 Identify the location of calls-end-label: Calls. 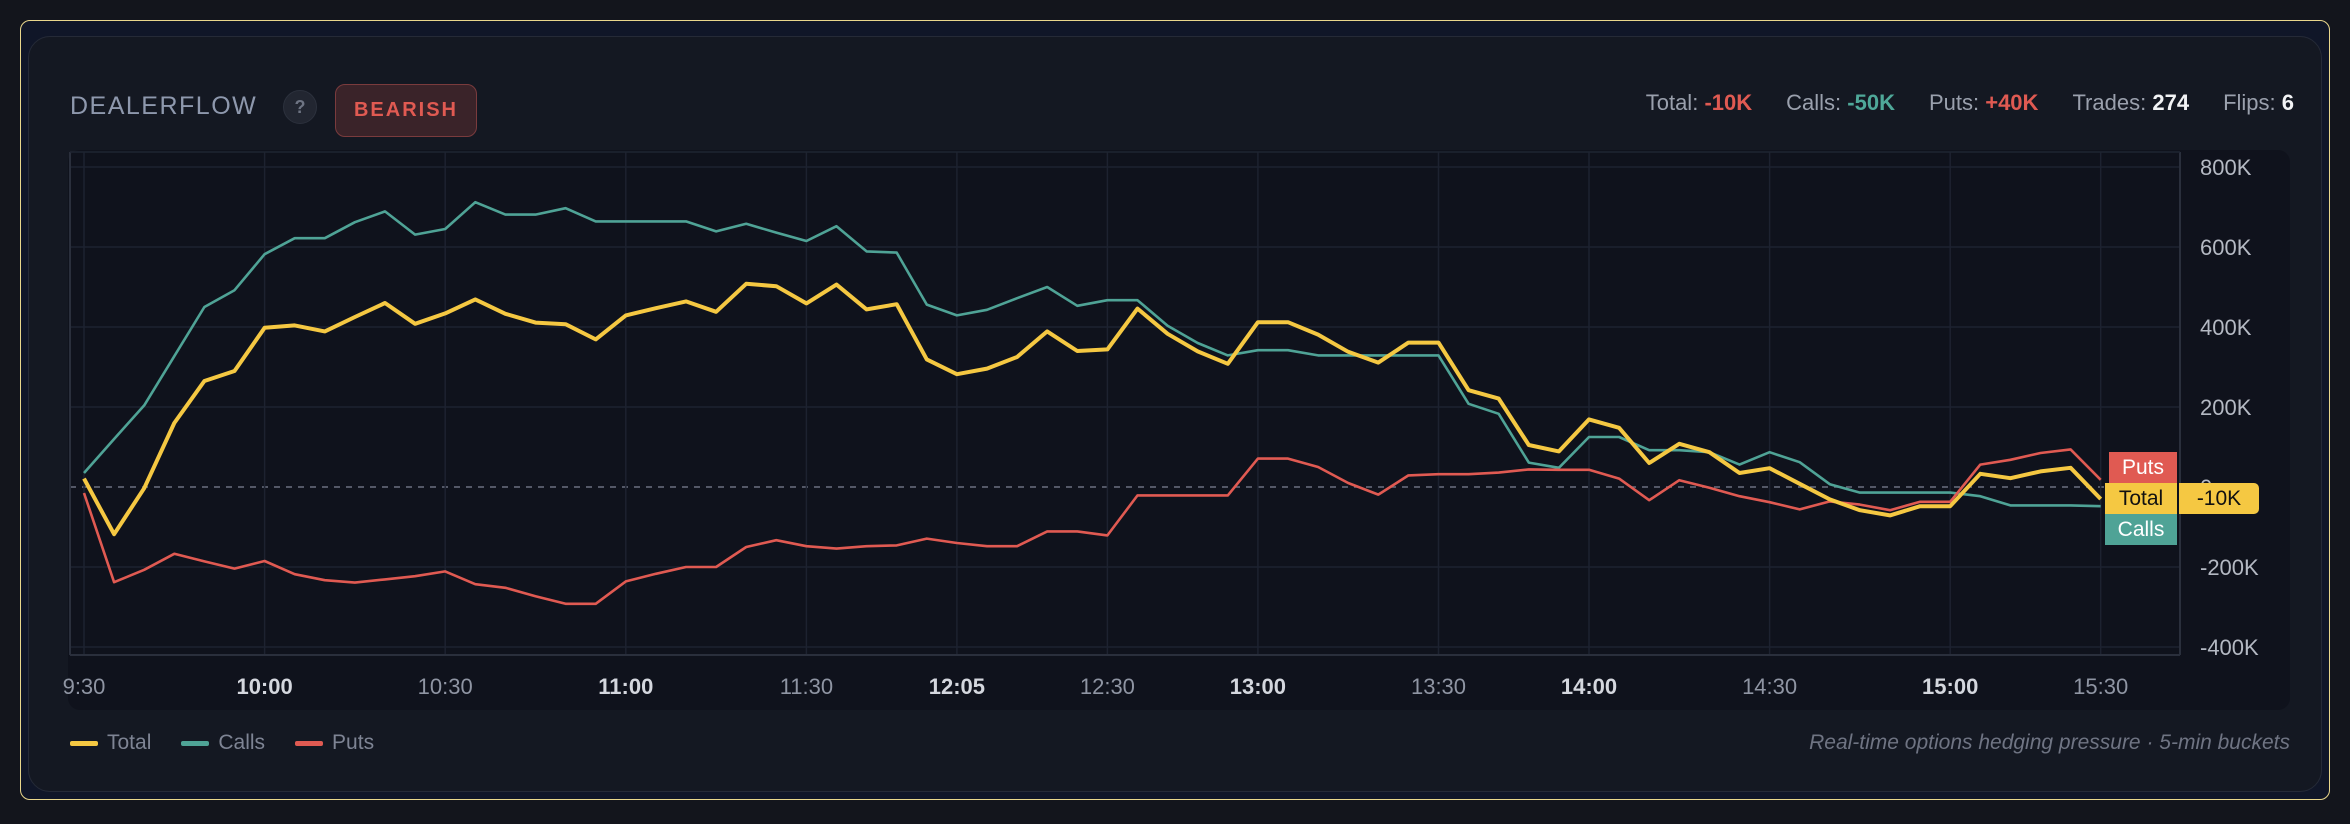
(2141, 529).